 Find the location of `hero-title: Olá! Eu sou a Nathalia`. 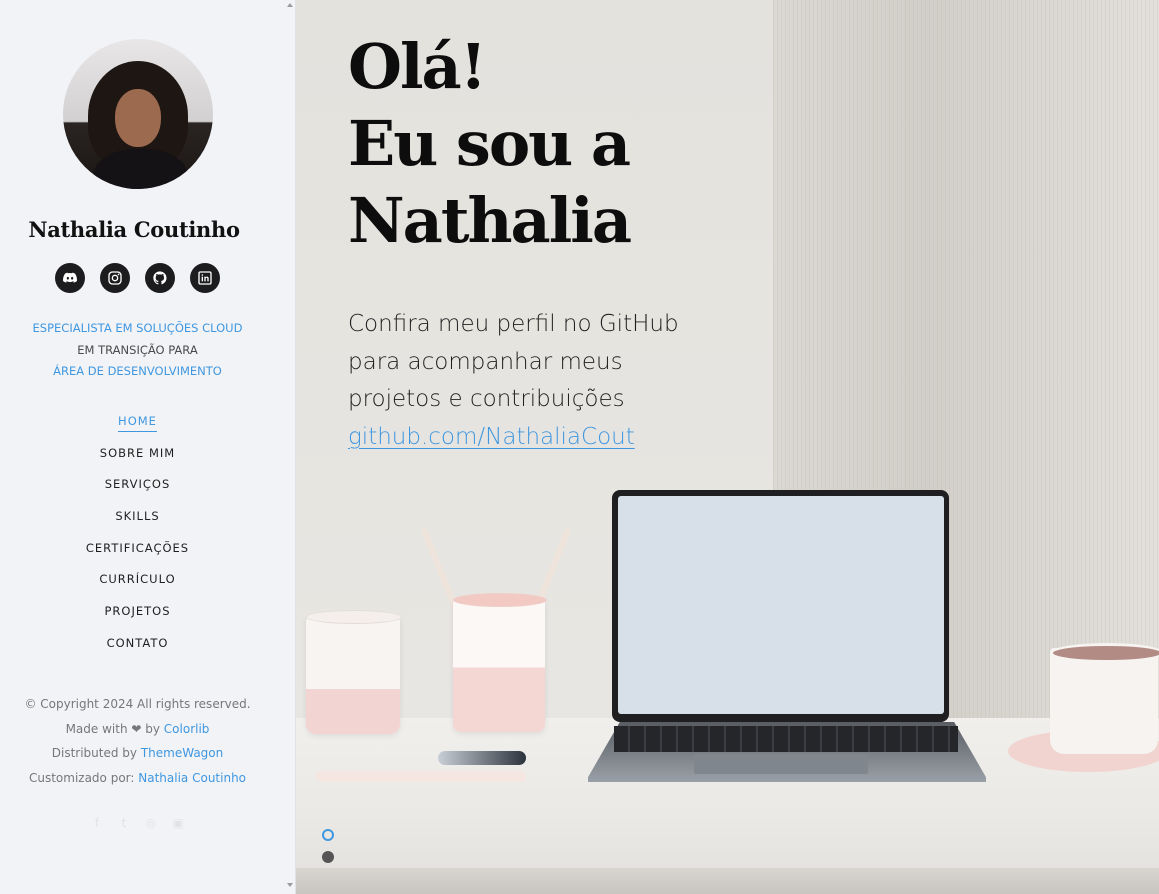

hero-title: Olá! Eu sou a Nathalia is located at coordinates (490, 143).